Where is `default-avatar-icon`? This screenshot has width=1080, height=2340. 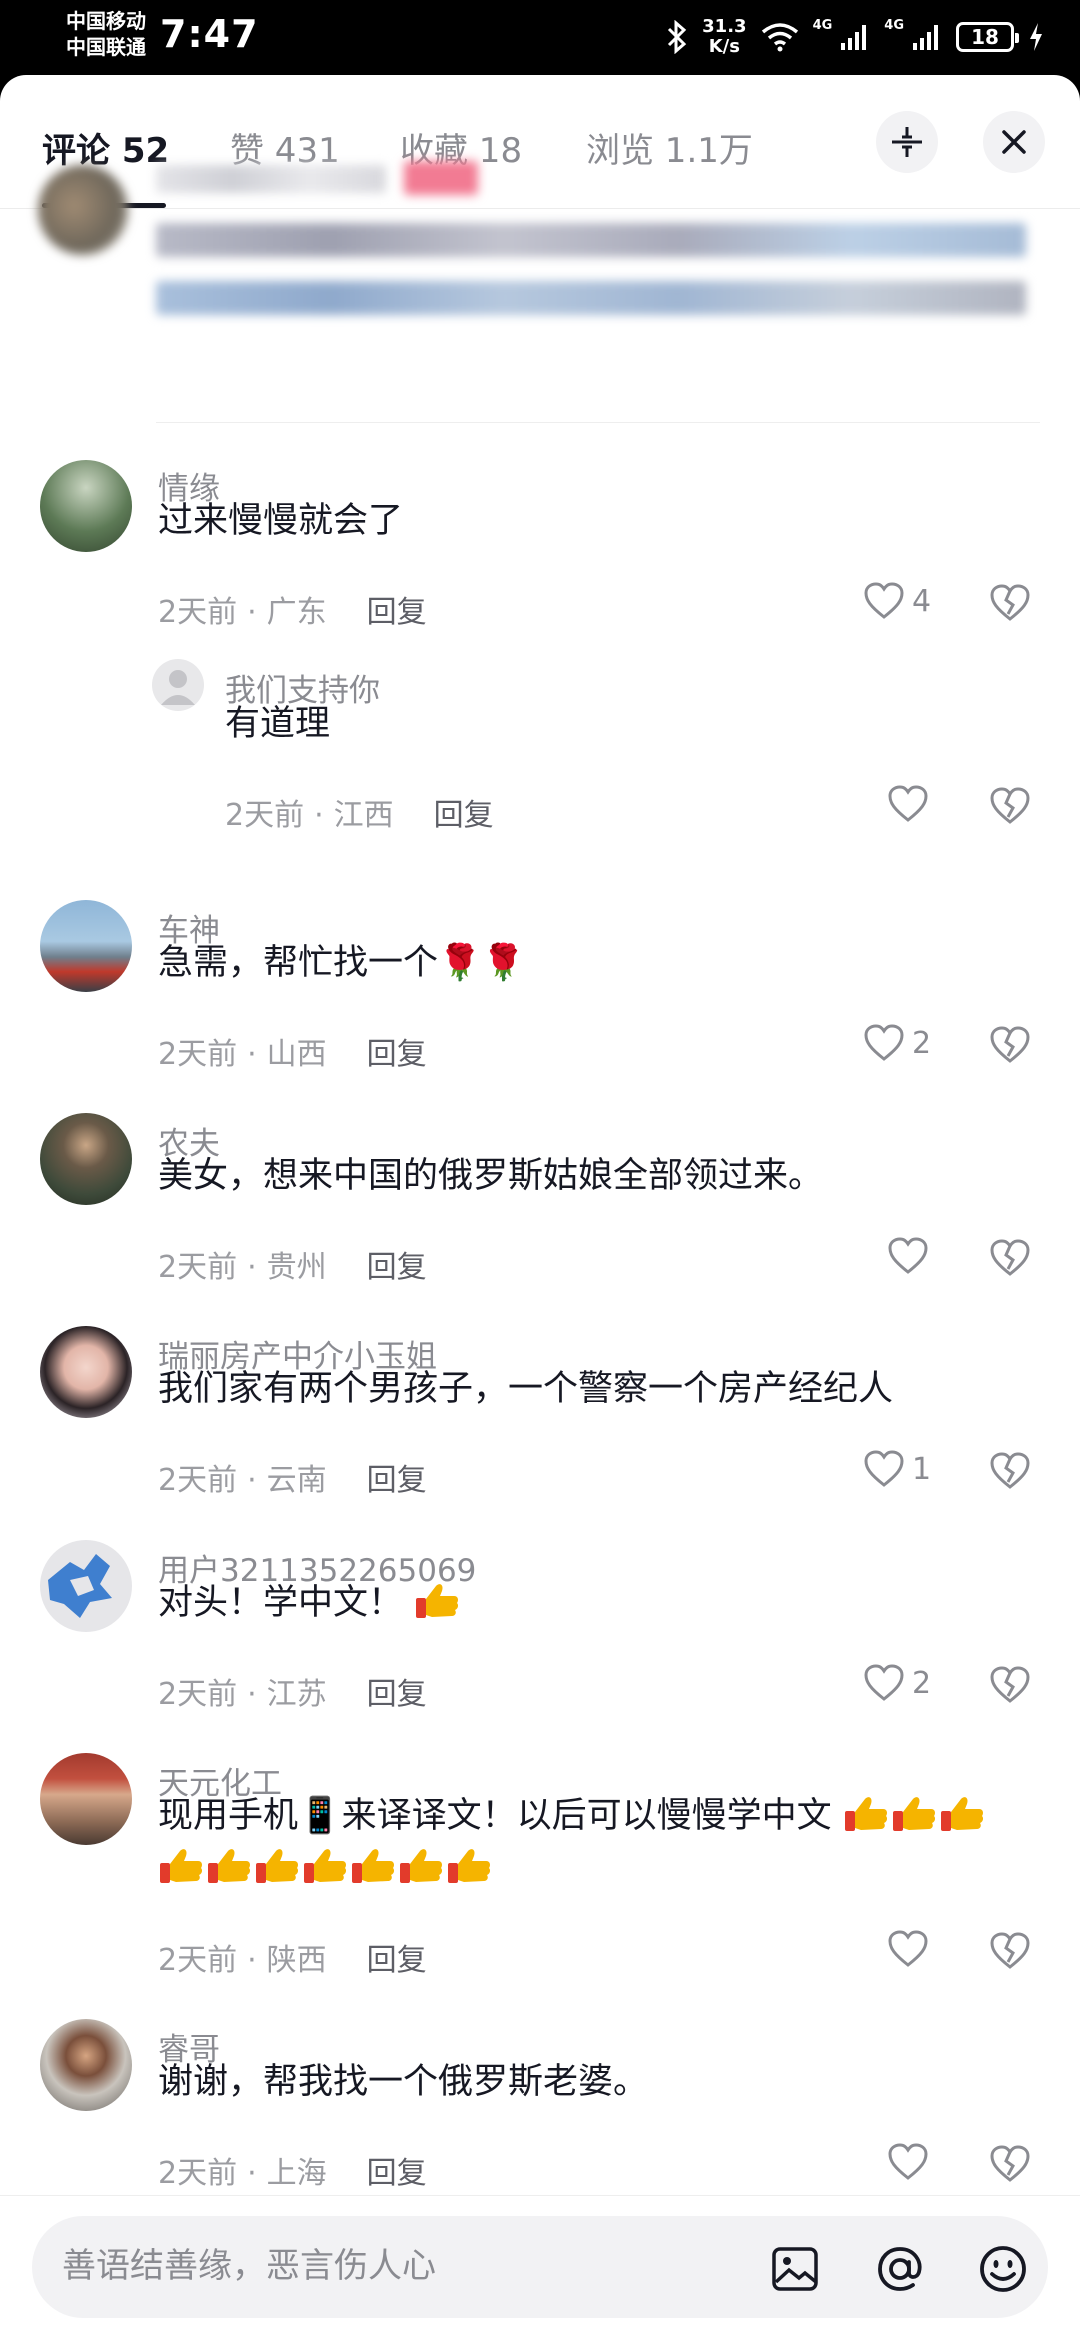 default-avatar-icon is located at coordinates (178, 687).